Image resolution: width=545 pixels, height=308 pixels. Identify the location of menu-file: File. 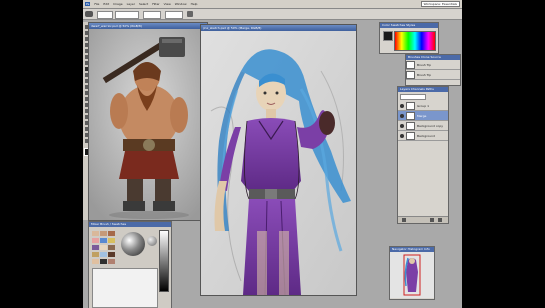
(96, 4).